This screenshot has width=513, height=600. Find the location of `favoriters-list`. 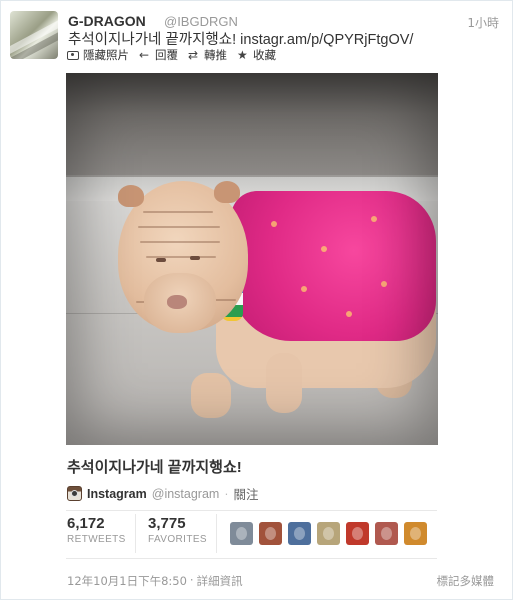

favoriters-list is located at coordinates (328, 533).